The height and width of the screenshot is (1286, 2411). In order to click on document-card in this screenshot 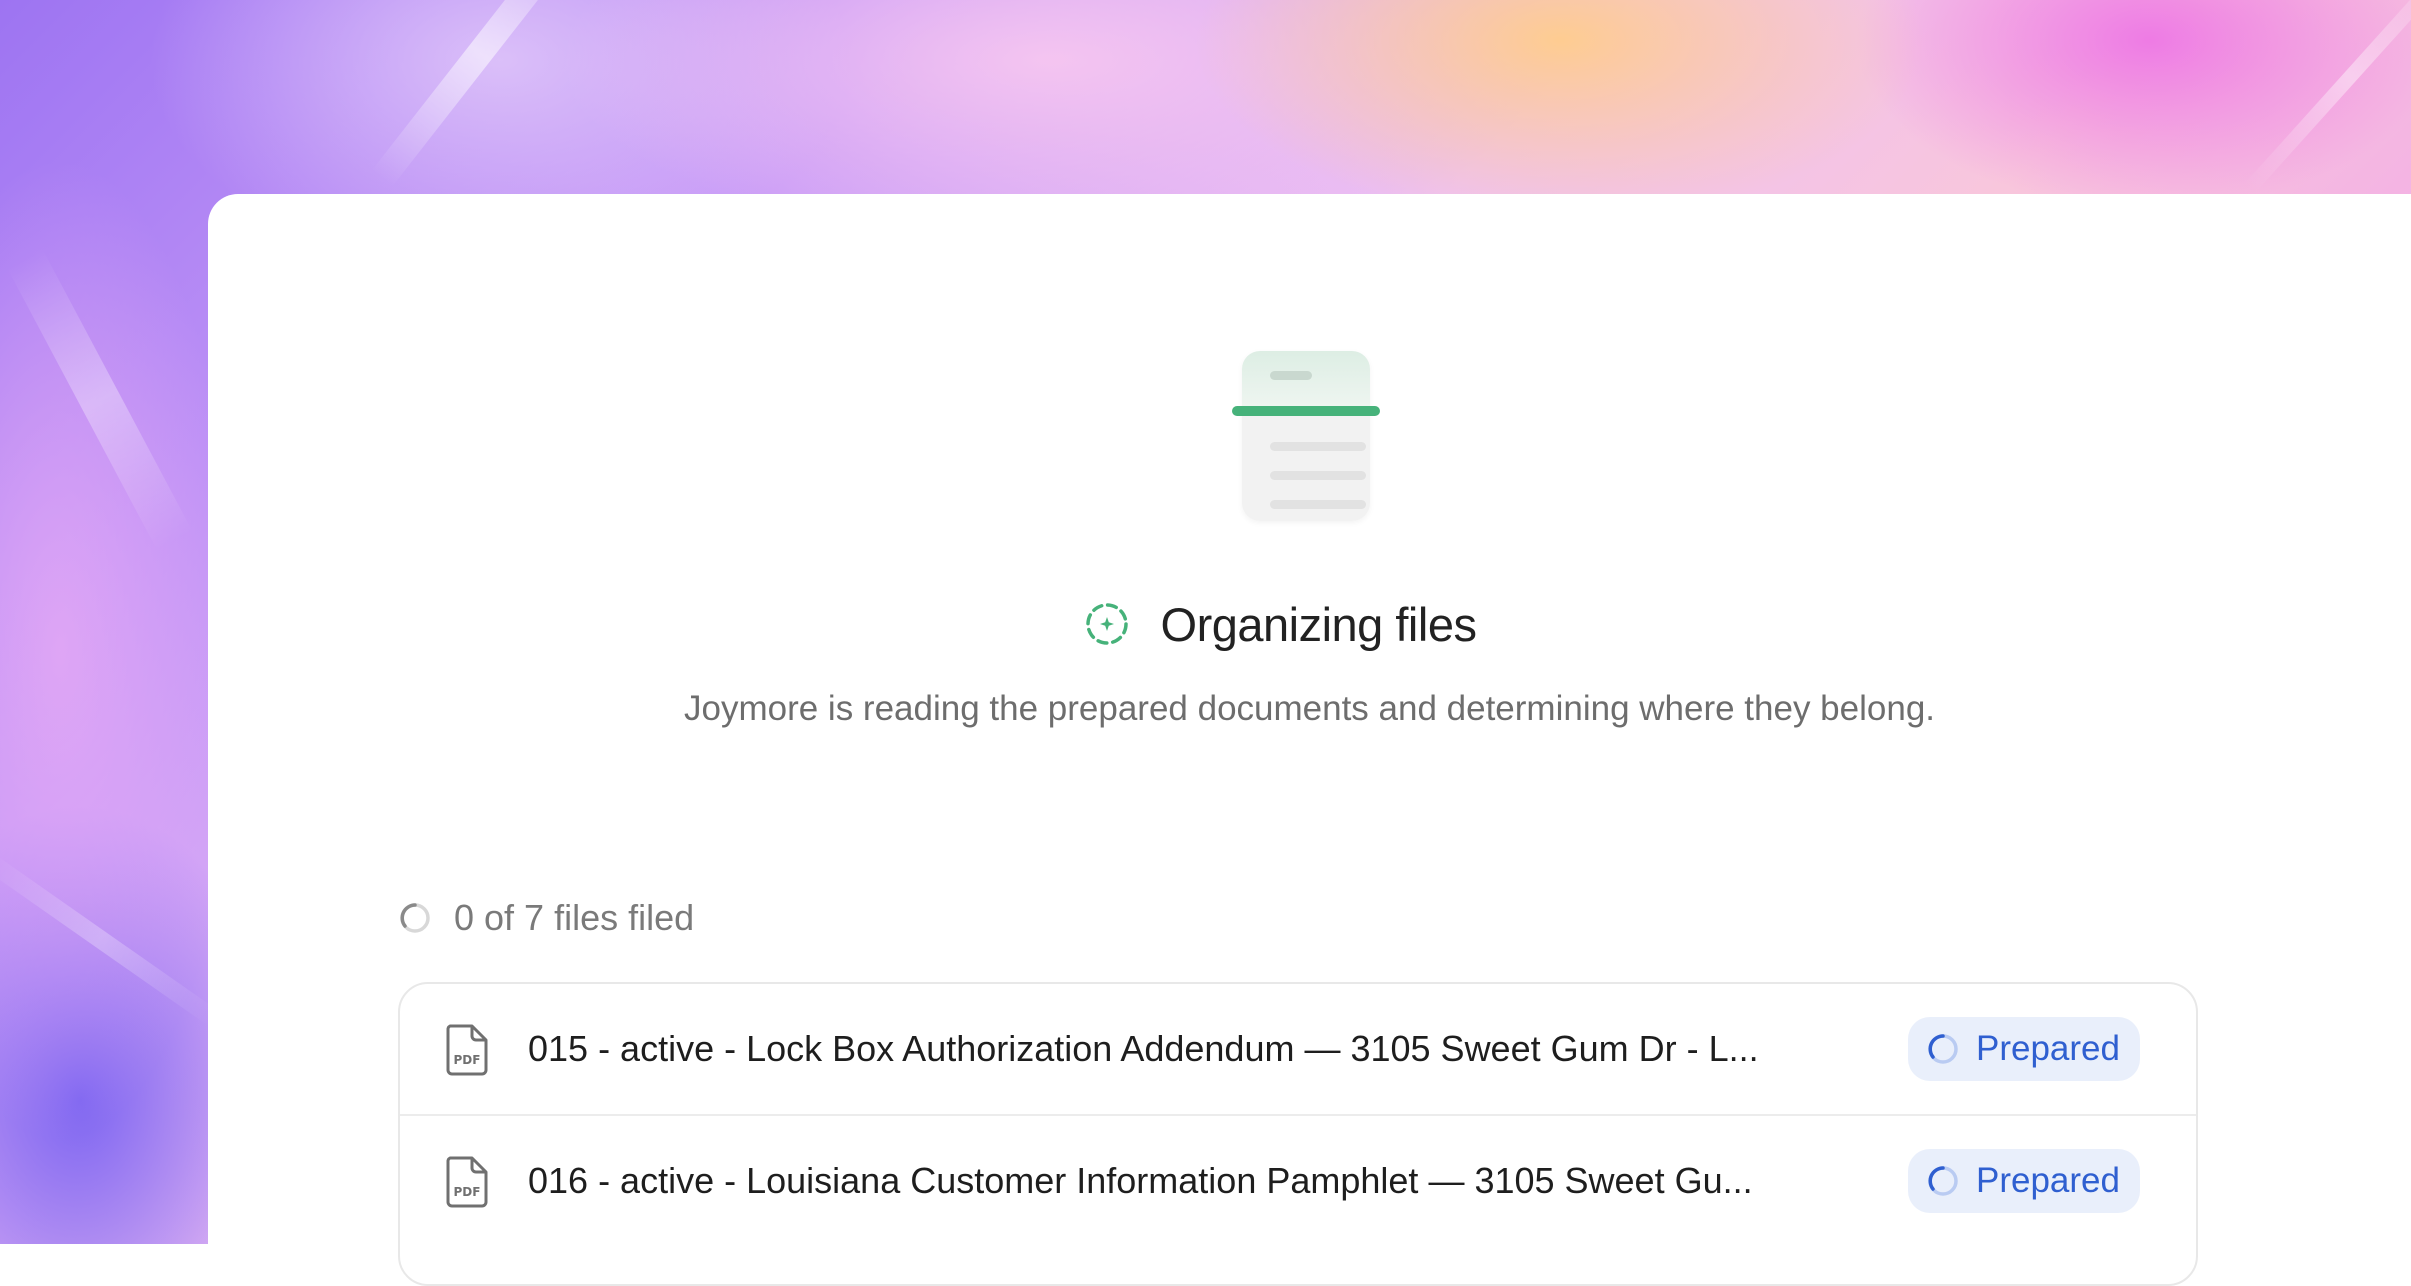, I will do `click(1306, 436)`.